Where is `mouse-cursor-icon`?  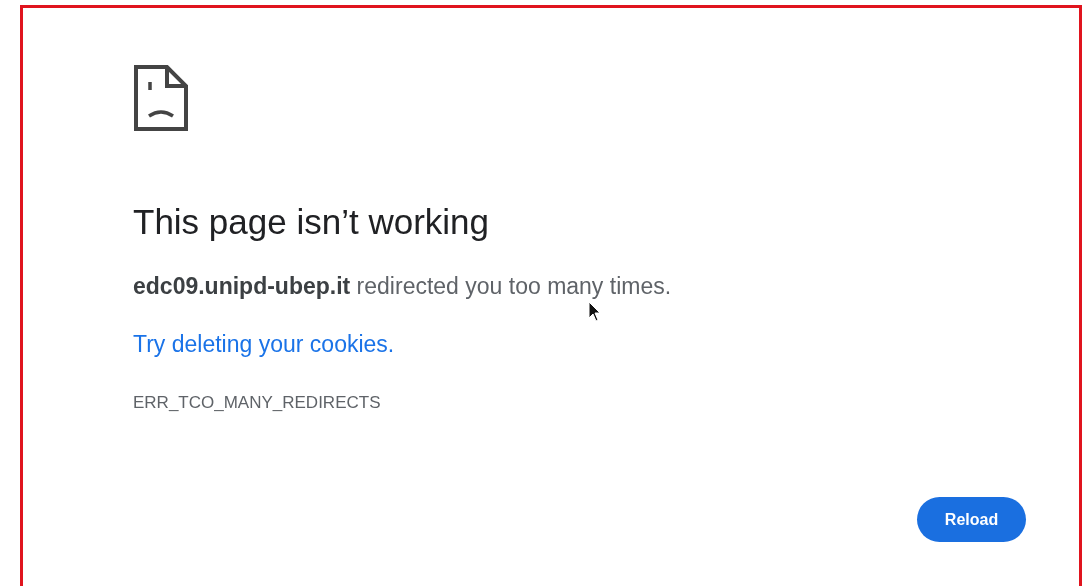
mouse-cursor-icon is located at coordinates (595, 312).